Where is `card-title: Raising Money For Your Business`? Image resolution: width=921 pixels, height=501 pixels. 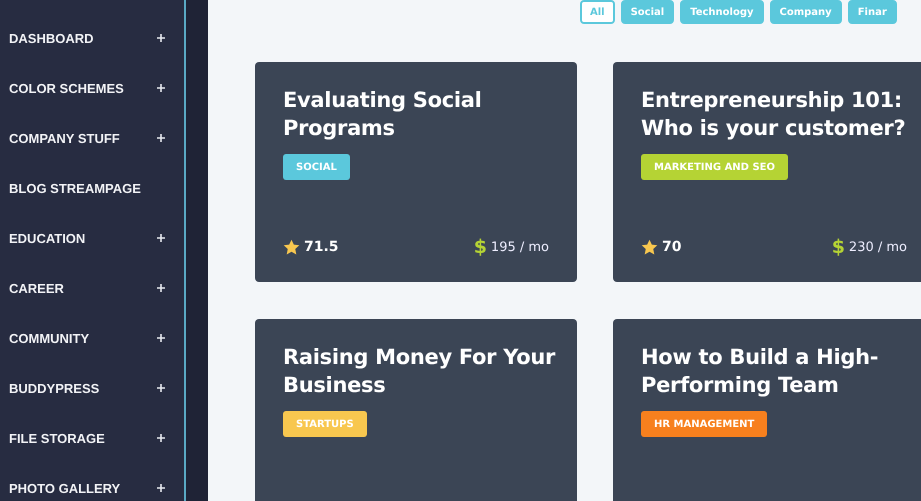
card-title: Raising Money For Your Business is located at coordinates (419, 371).